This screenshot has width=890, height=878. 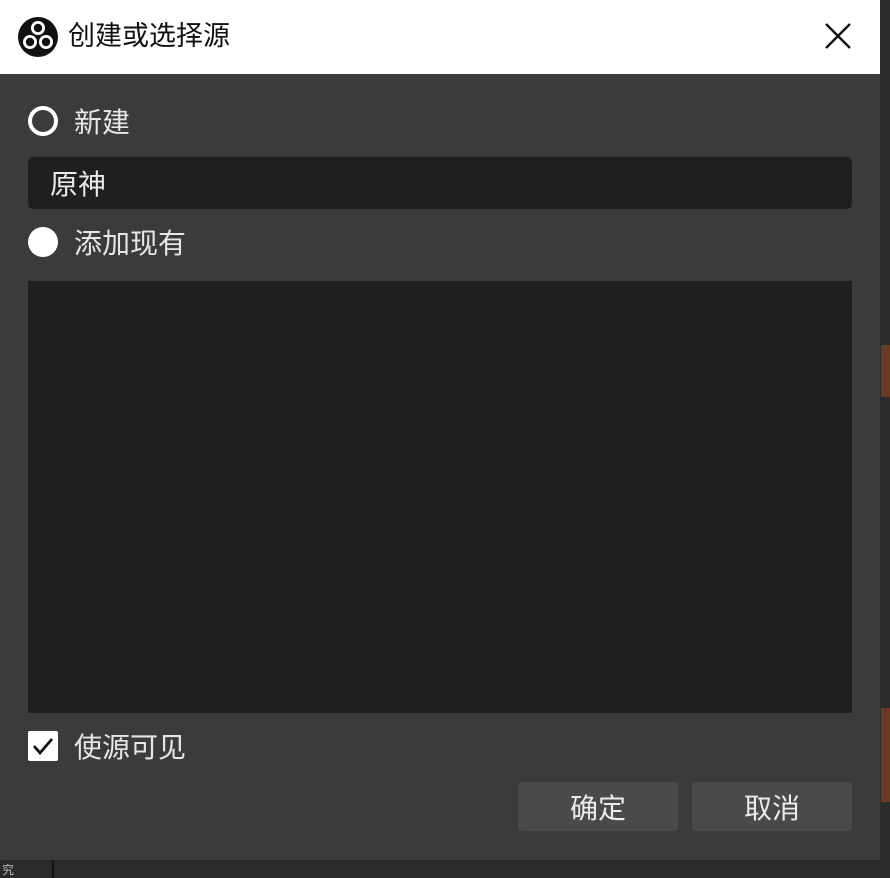 I want to click on checkmark-icon, so click(x=43, y=747).